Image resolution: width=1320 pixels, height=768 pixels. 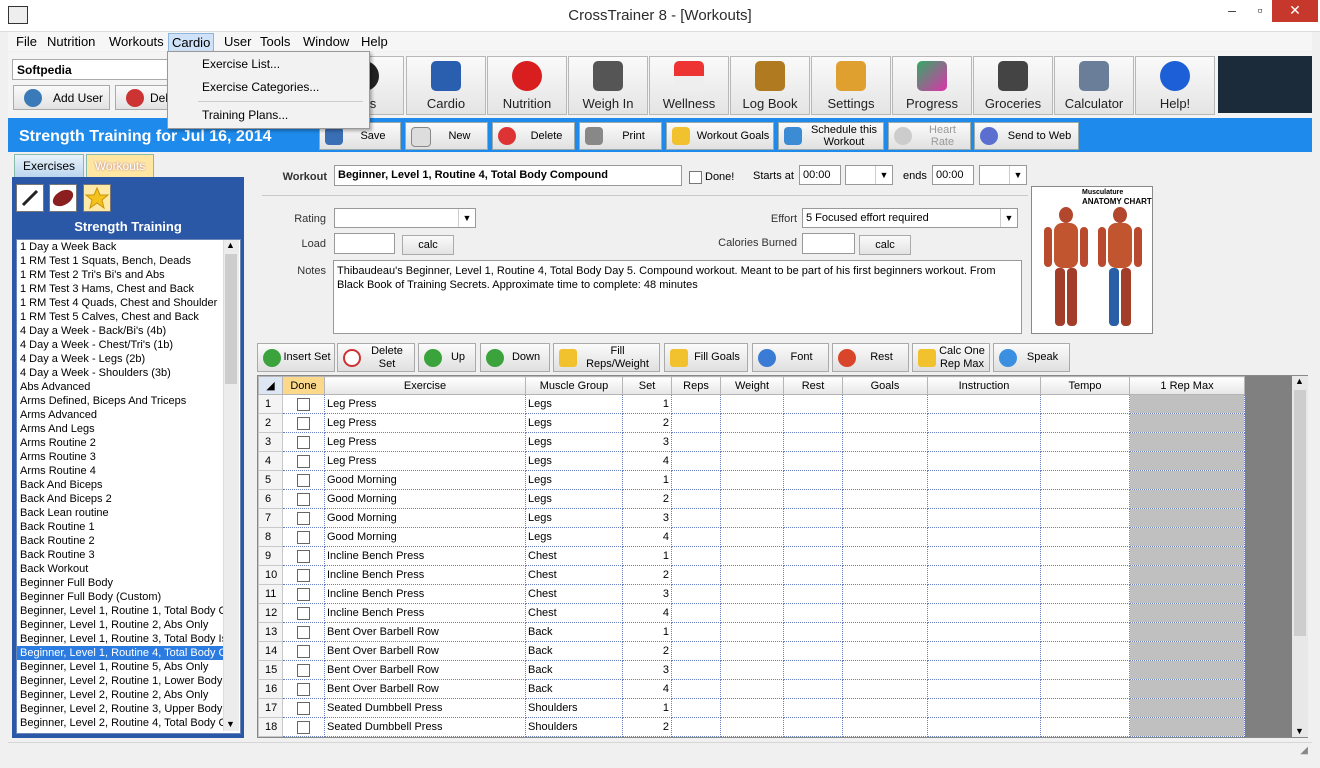 I want to click on table-row: 4 Leg Press Legs 4, so click(x=751, y=461).